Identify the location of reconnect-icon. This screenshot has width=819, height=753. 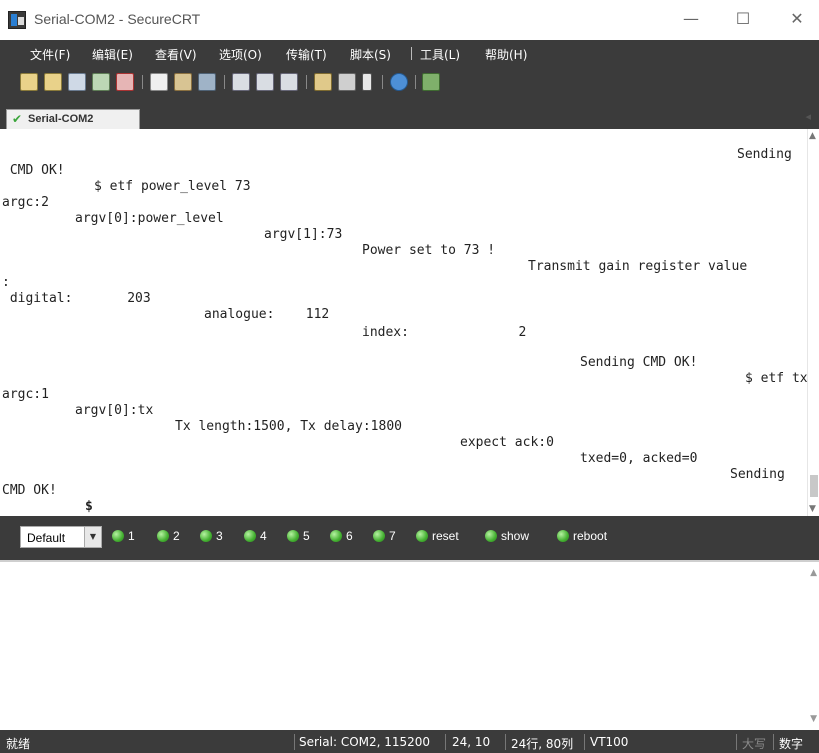
(101, 82).